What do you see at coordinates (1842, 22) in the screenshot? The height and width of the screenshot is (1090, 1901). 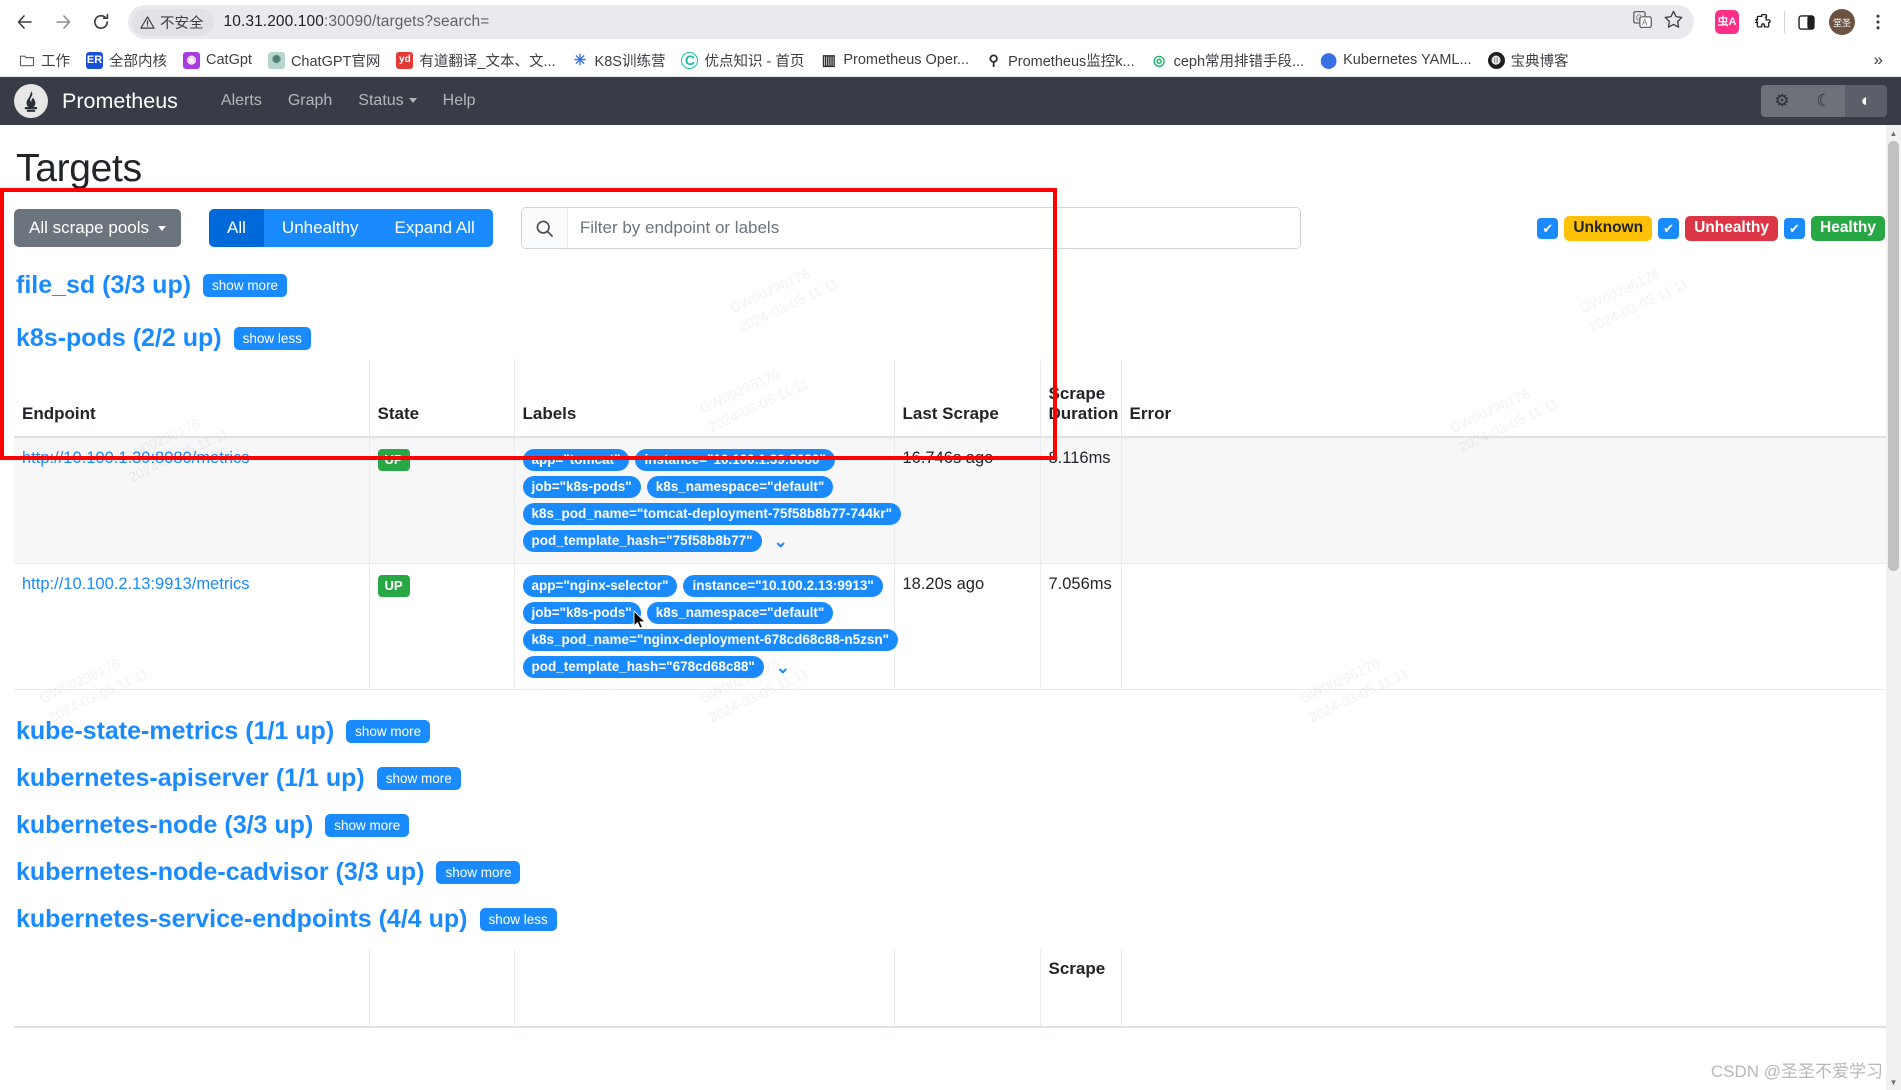 I see `profile-avatar: 堂圣` at bounding box center [1842, 22].